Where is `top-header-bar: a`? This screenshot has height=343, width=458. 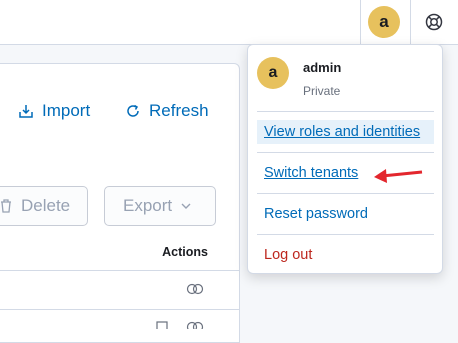 top-header-bar: a is located at coordinates (229, 22).